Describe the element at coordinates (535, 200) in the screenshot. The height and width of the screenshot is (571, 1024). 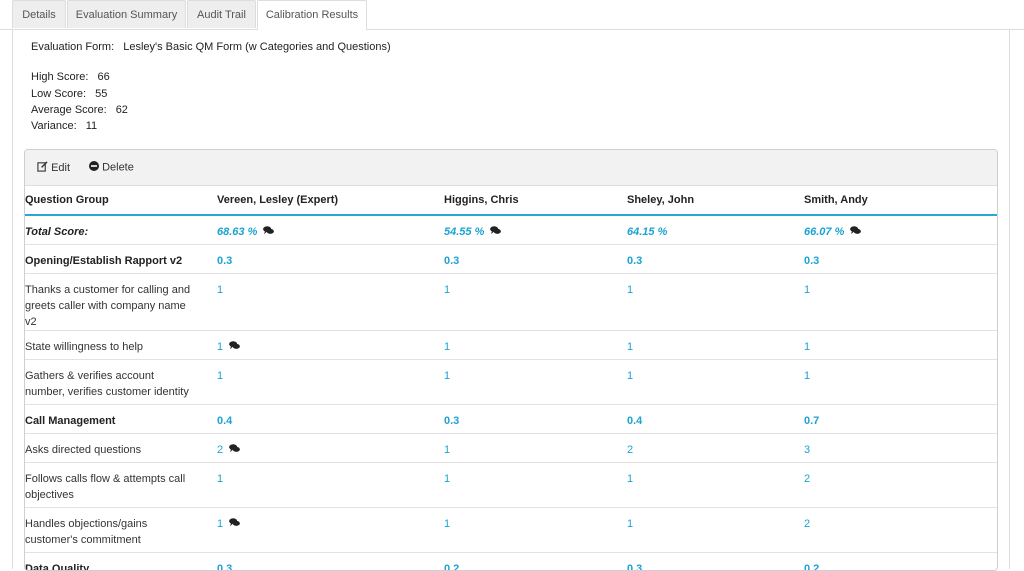
I see `column-header: Higgins, Chris` at that location.